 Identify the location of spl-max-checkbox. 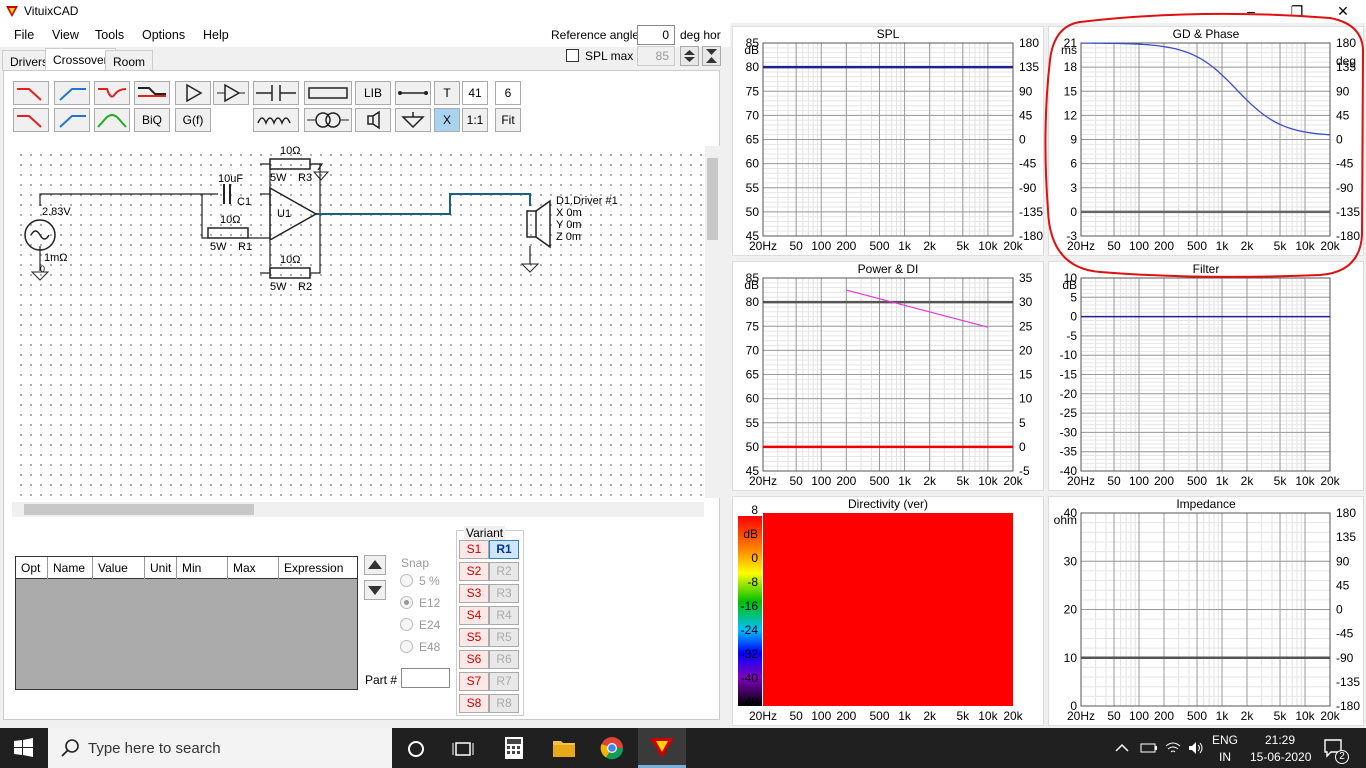
(572, 55).